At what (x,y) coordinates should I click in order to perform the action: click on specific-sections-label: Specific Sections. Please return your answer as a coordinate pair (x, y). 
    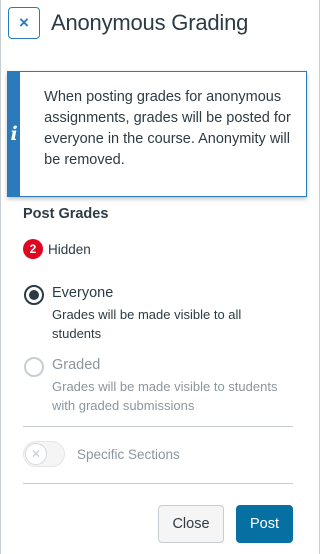
    Looking at the image, I should click on (128, 454).